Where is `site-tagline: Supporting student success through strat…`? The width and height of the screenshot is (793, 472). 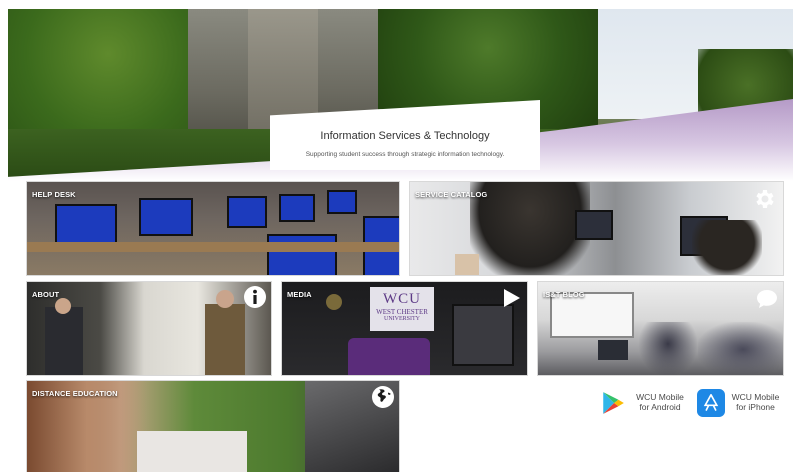 site-tagline: Supporting student success through strat… is located at coordinates (405, 154).